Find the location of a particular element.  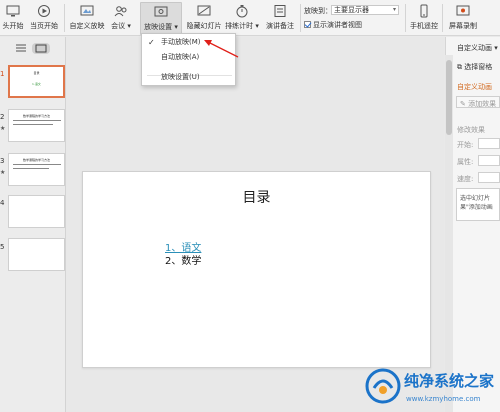

custom-animation-heading: 自定义动画 is located at coordinates (474, 87).